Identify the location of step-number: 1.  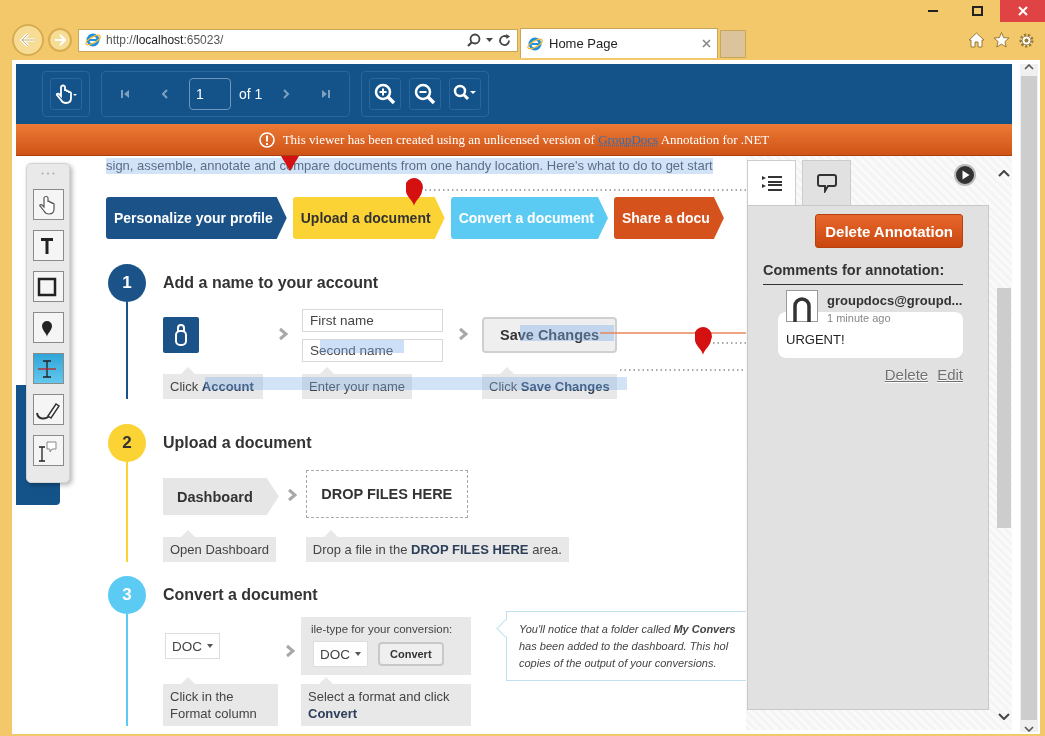
(127, 283).